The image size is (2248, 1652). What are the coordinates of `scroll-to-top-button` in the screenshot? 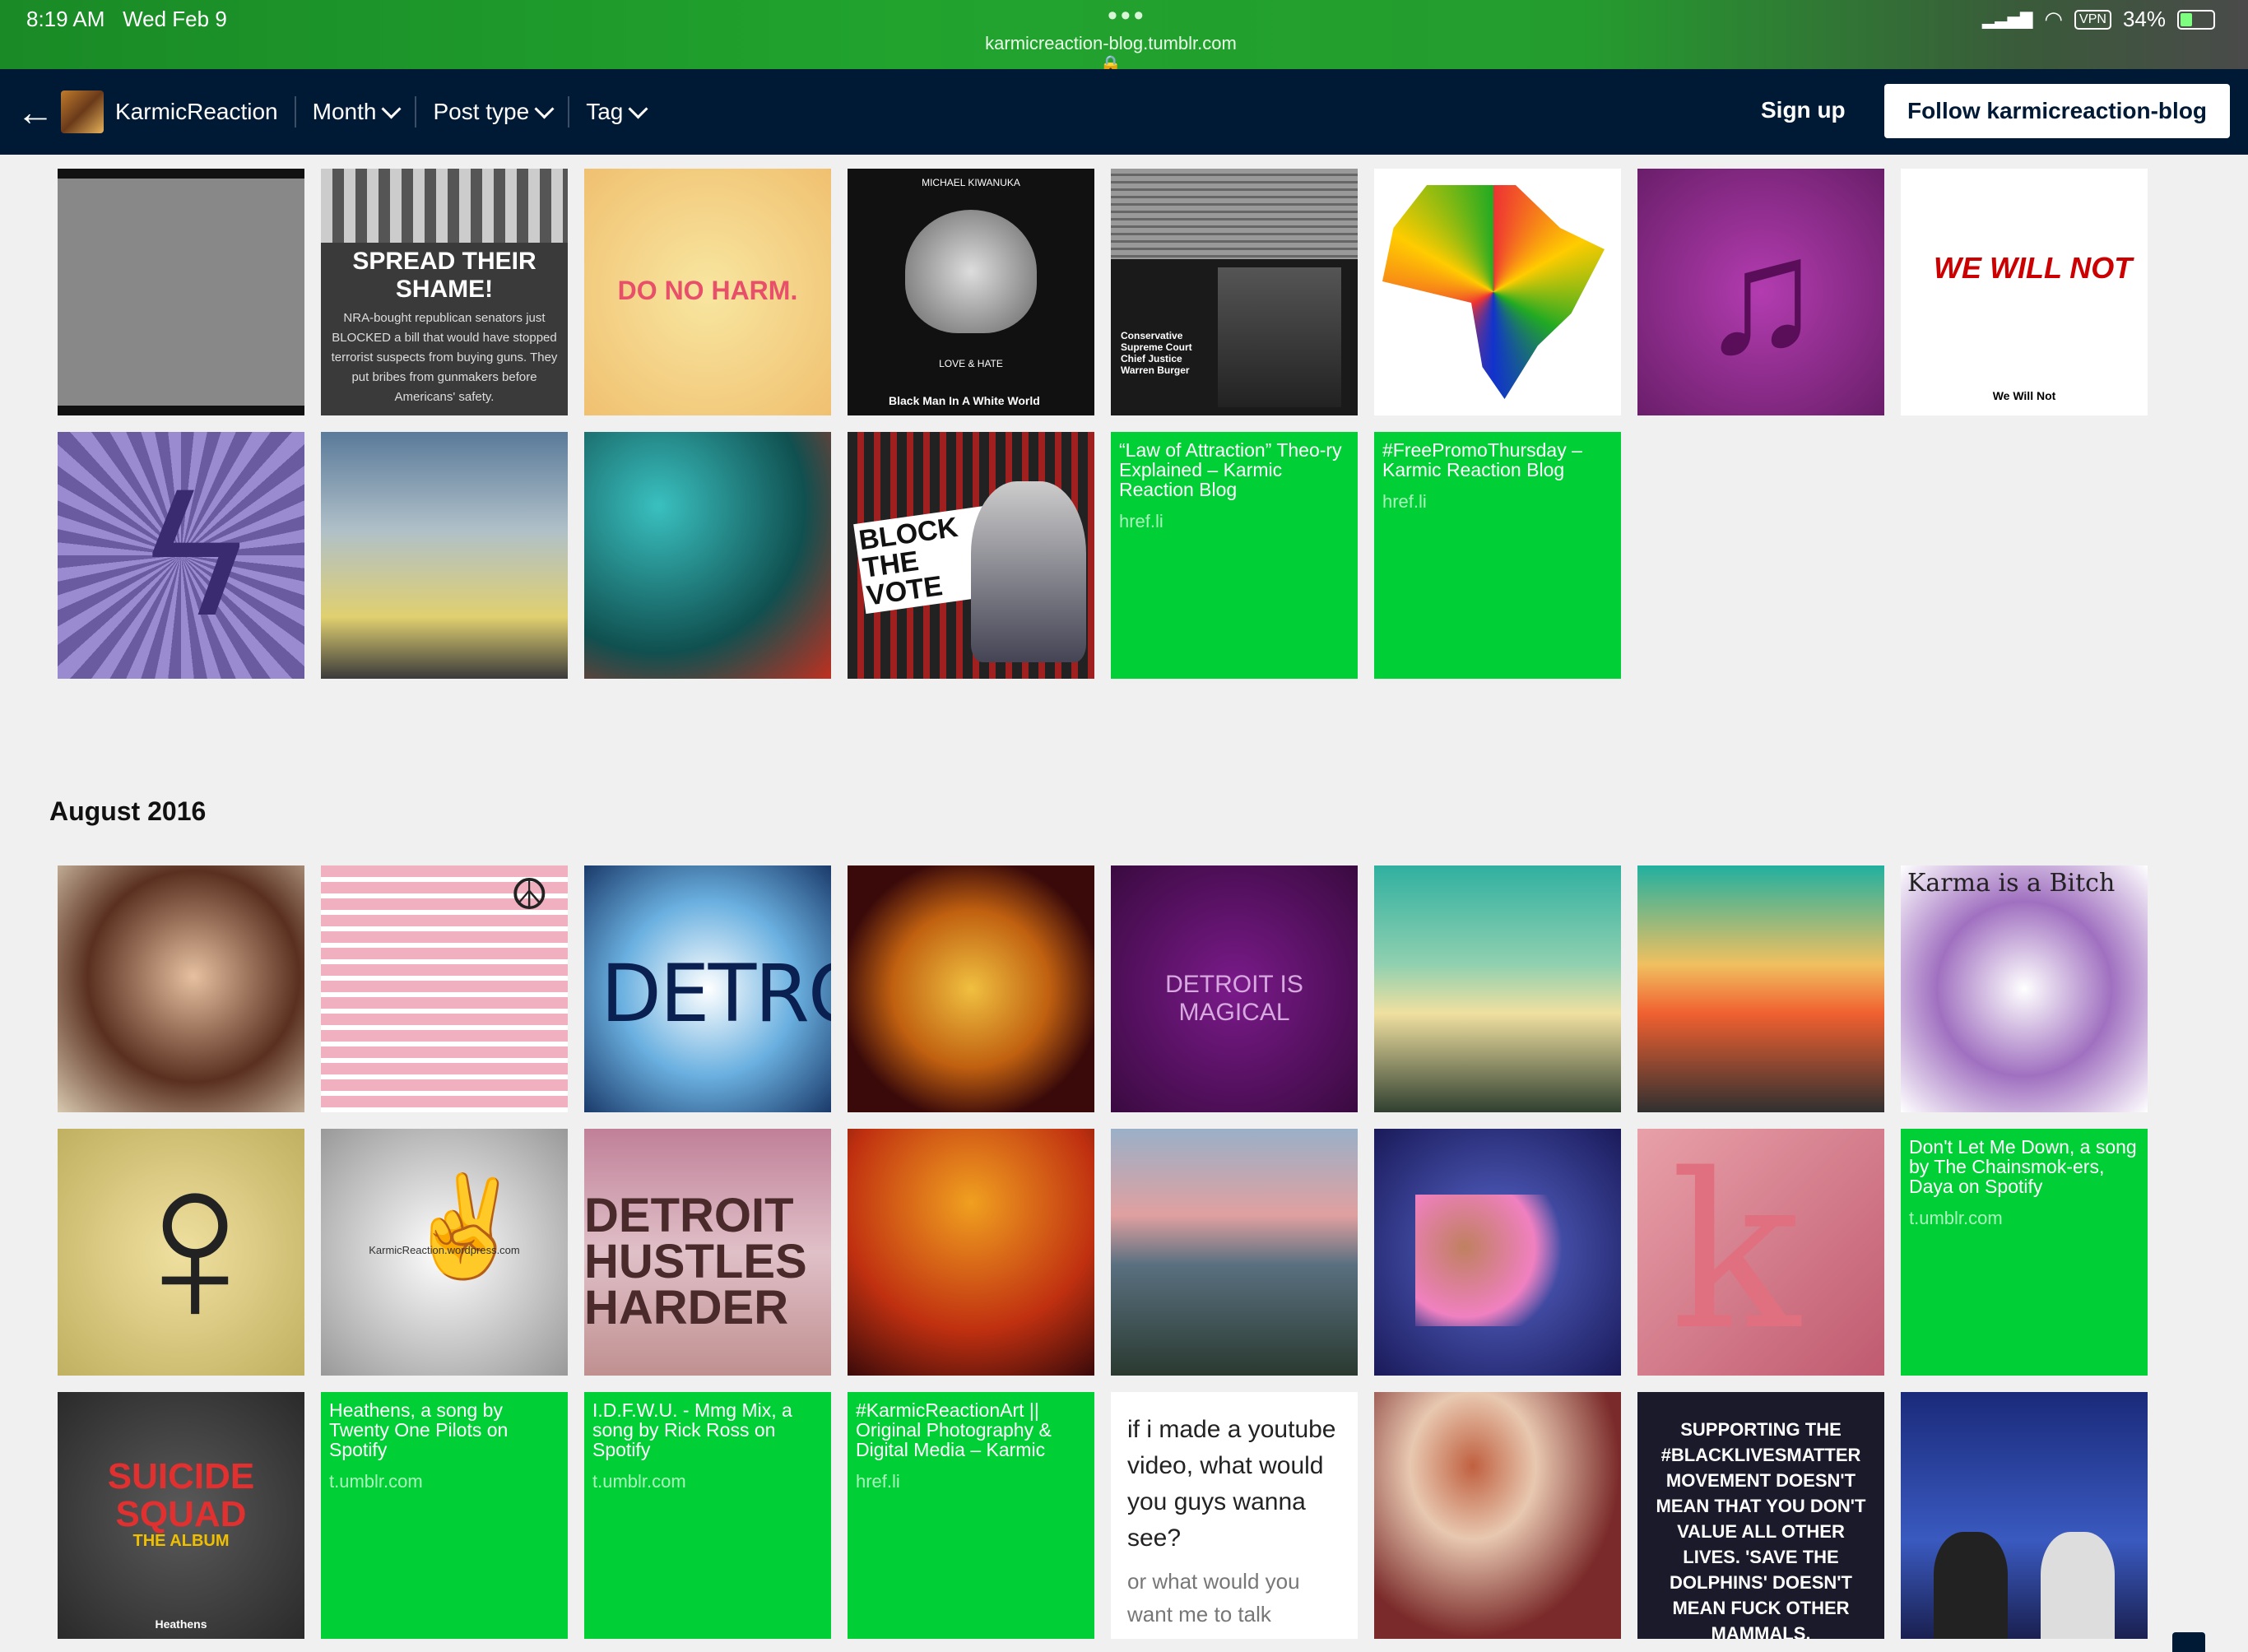 It's located at (2188, 1642).